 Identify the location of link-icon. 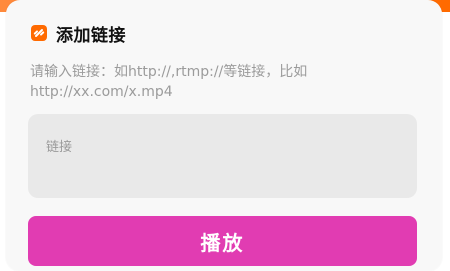
(39, 33).